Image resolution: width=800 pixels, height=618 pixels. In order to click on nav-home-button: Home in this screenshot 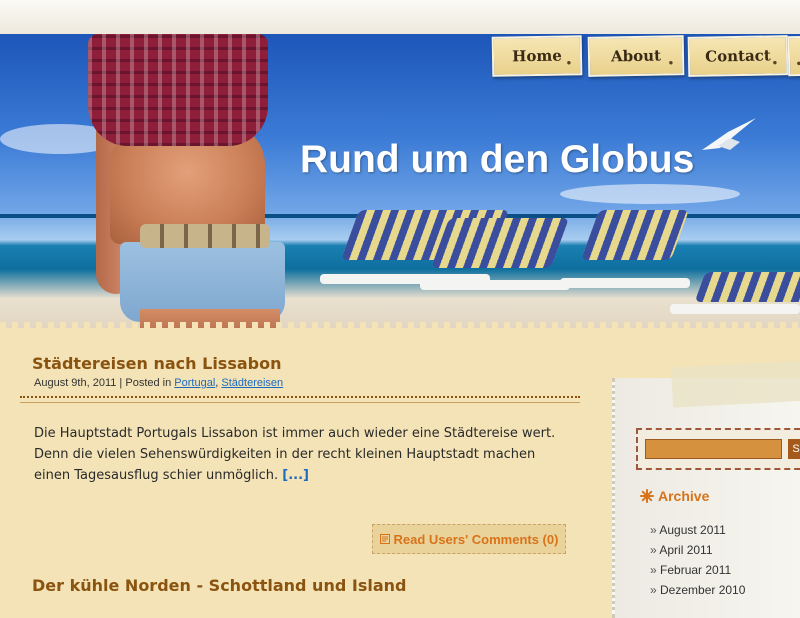, I will do `click(537, 56)`.